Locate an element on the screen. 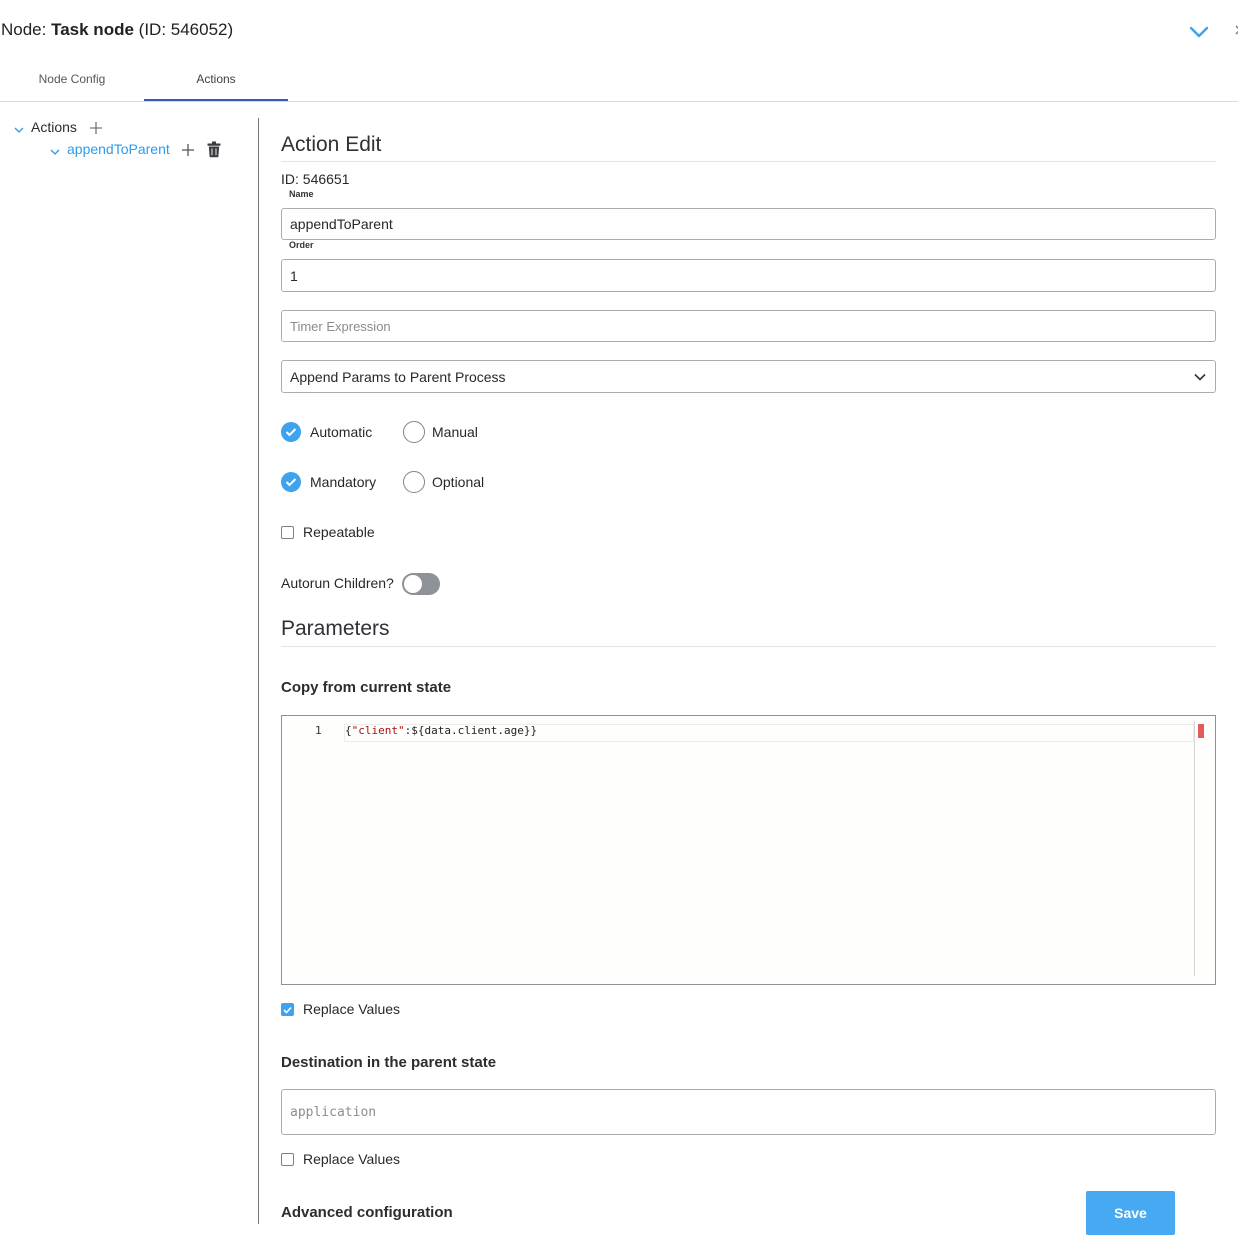 This screenshot has width=1238, height=1251. save-button-label: Save is located at coordinates (1130, 1213).